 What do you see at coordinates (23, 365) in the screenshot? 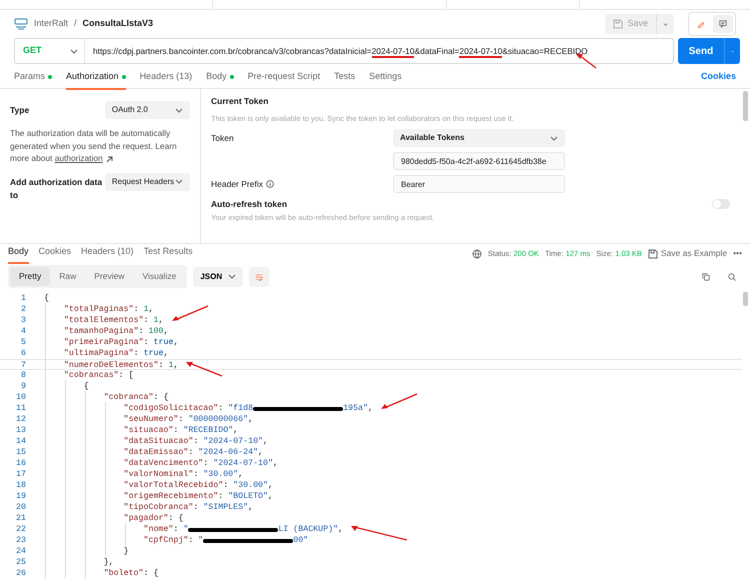
I see `line-number: 7` at bounding box center [23, 365].